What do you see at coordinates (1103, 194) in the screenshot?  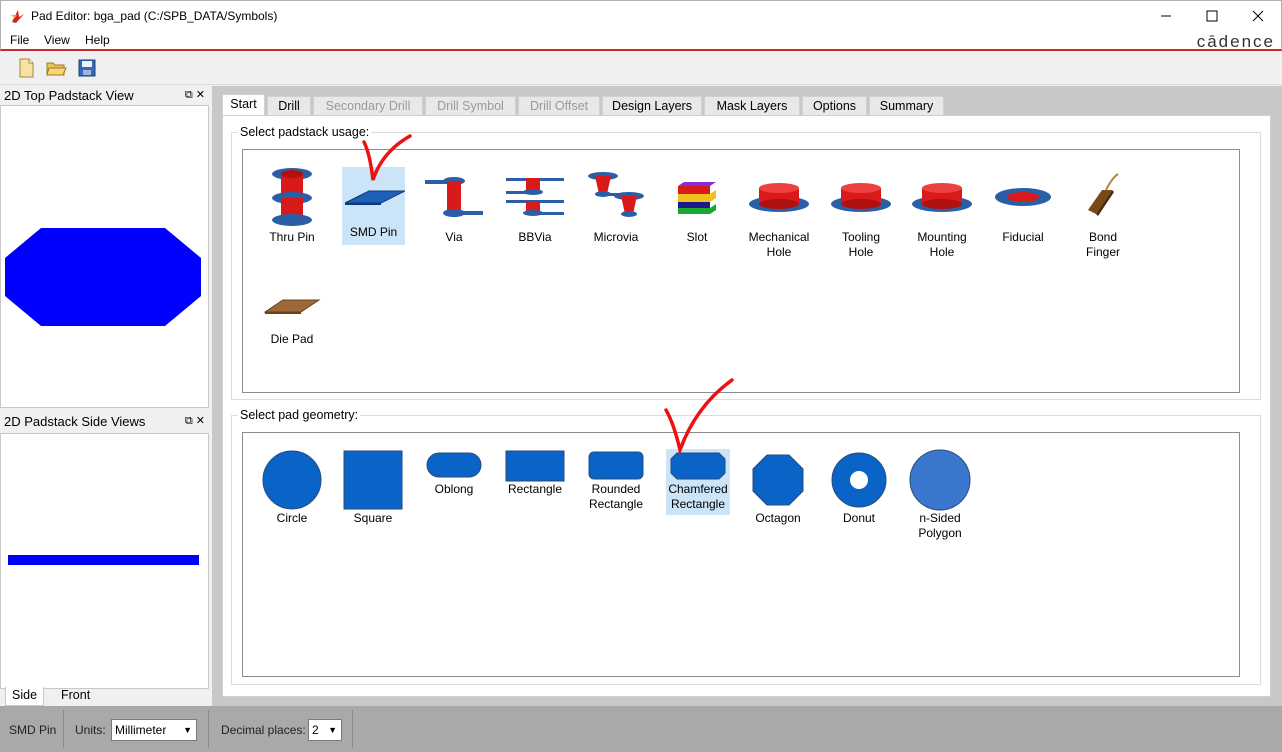 I see `bond-finger-icon` at bounding box center [1103, 194].